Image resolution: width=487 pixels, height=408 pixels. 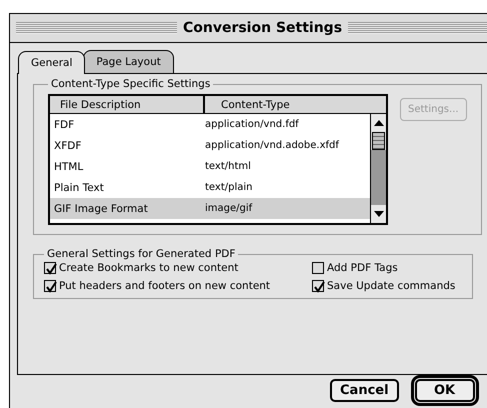 What do you see at coordinates (210, 145) in the screenshot?
I see `table-row: XFDF application/vnd.adobe.xfdf` at bounding box center [210, 145].